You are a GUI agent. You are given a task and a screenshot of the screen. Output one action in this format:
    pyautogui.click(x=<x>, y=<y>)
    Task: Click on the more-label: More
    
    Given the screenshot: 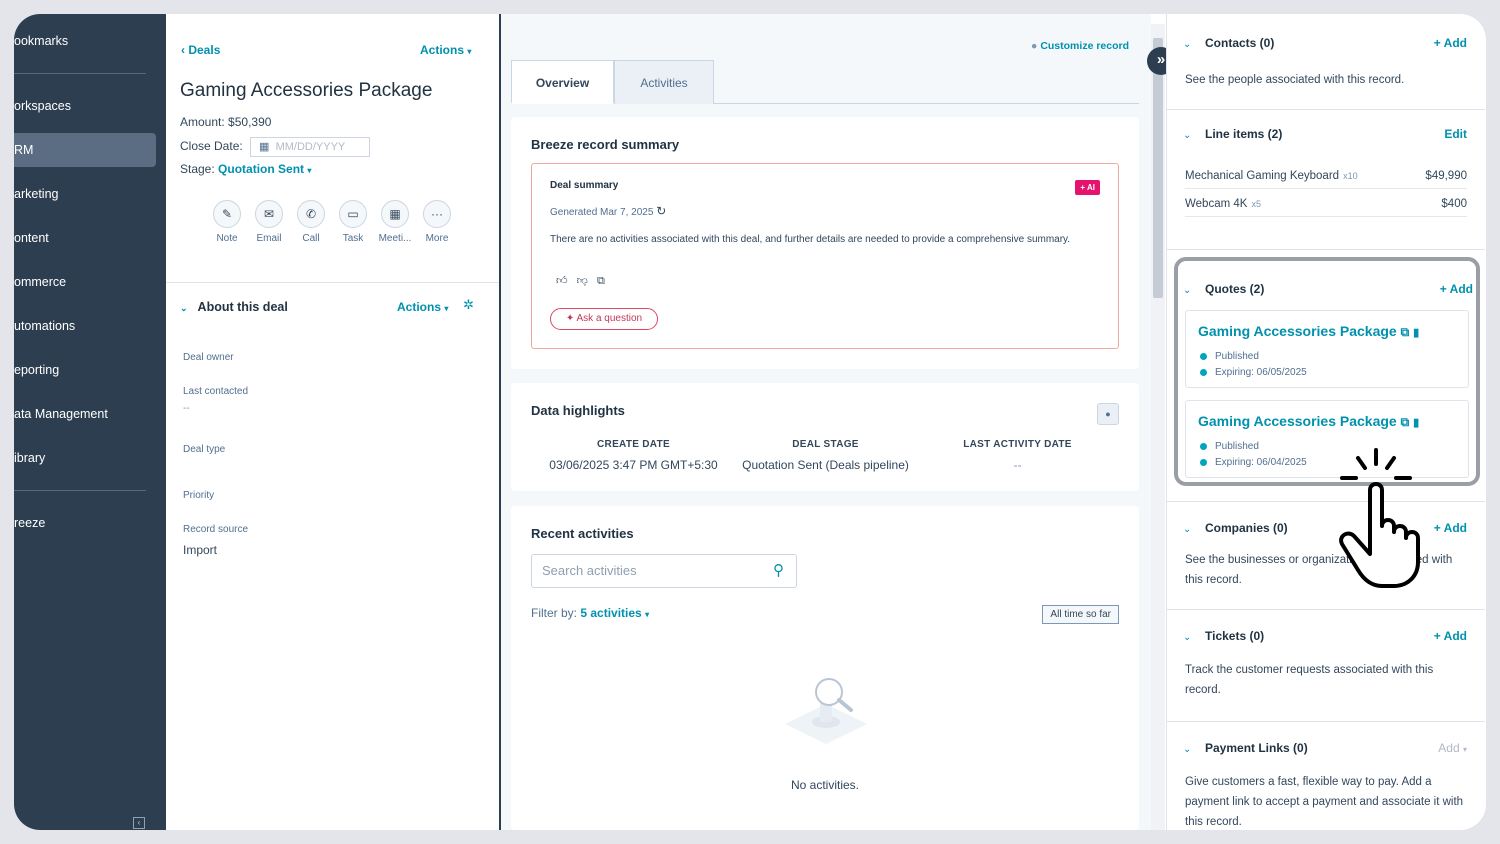 What is the action you would take?
    pyautogui.click(x=437, y=238)
    